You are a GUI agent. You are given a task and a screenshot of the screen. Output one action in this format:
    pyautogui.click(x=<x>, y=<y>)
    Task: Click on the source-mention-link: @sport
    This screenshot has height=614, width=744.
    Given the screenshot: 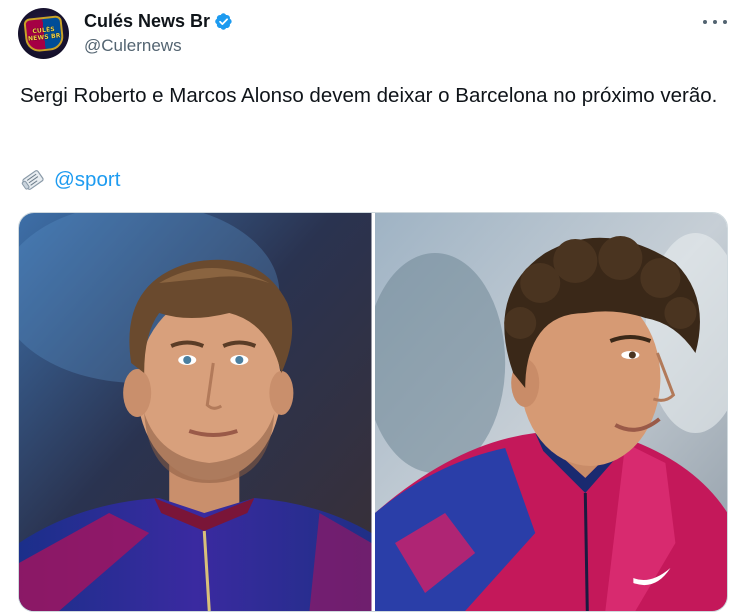 What is the action you would take?
    pyautogui.click(x=87, y=180)
    